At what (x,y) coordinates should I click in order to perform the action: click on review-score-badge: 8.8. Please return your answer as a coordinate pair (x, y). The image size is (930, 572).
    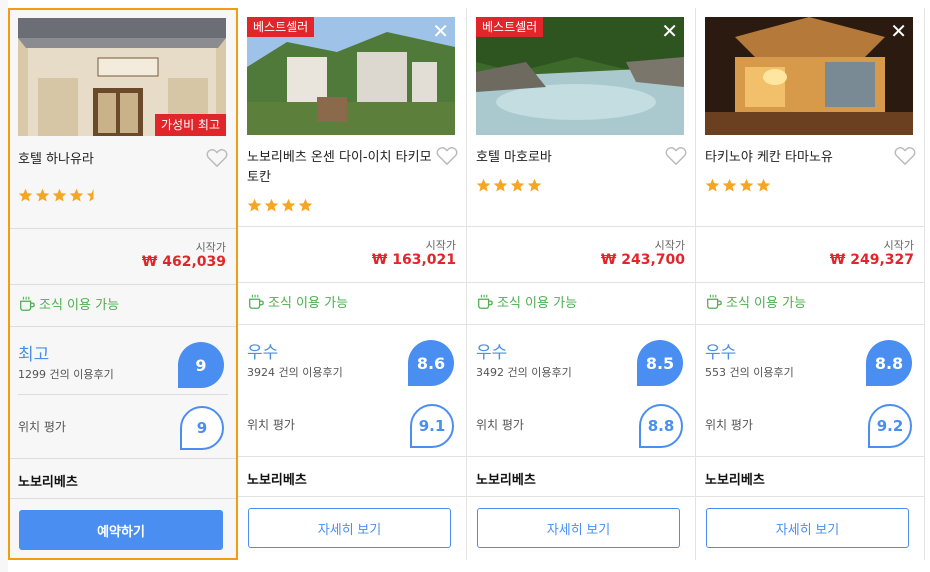
    Looking at the image, I should click on (889, 363).